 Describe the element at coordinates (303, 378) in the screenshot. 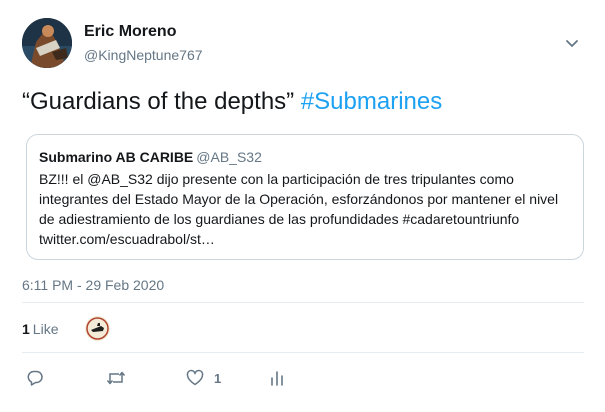

I see `tweet-actions: 1` at that location.